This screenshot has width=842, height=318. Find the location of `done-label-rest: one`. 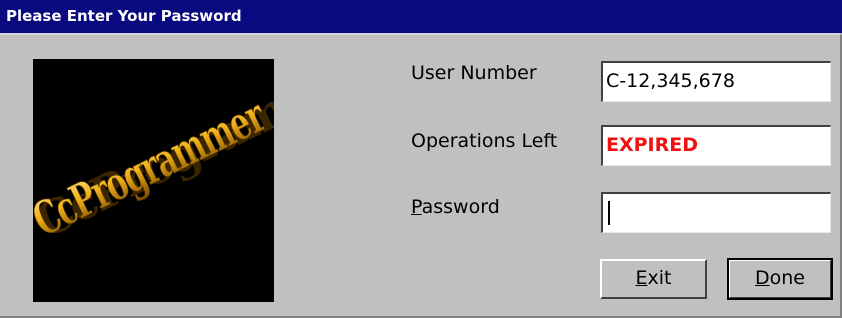

done-label-rest: one is located at coordinates (787, 278).